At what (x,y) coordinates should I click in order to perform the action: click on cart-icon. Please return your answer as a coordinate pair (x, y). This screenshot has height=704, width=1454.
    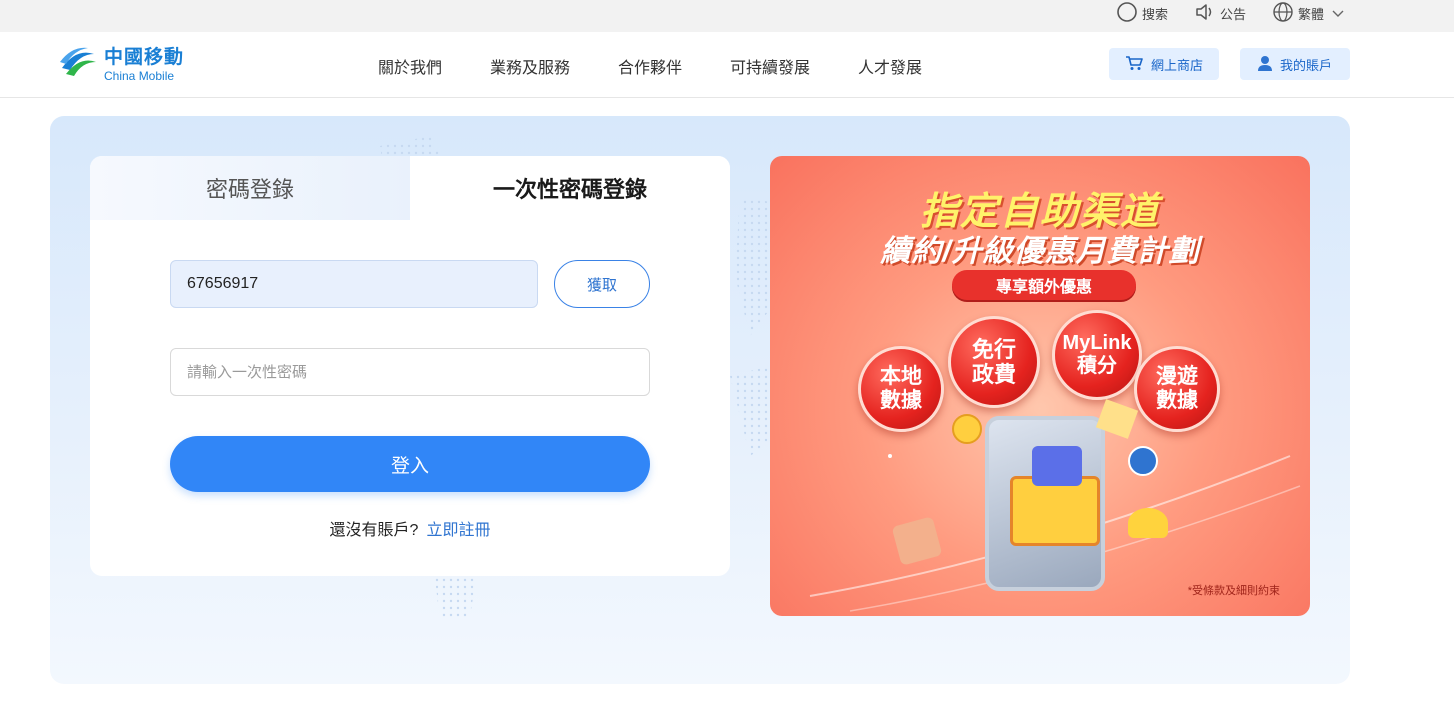
    Looking at the image, I should click on (1138, 64).